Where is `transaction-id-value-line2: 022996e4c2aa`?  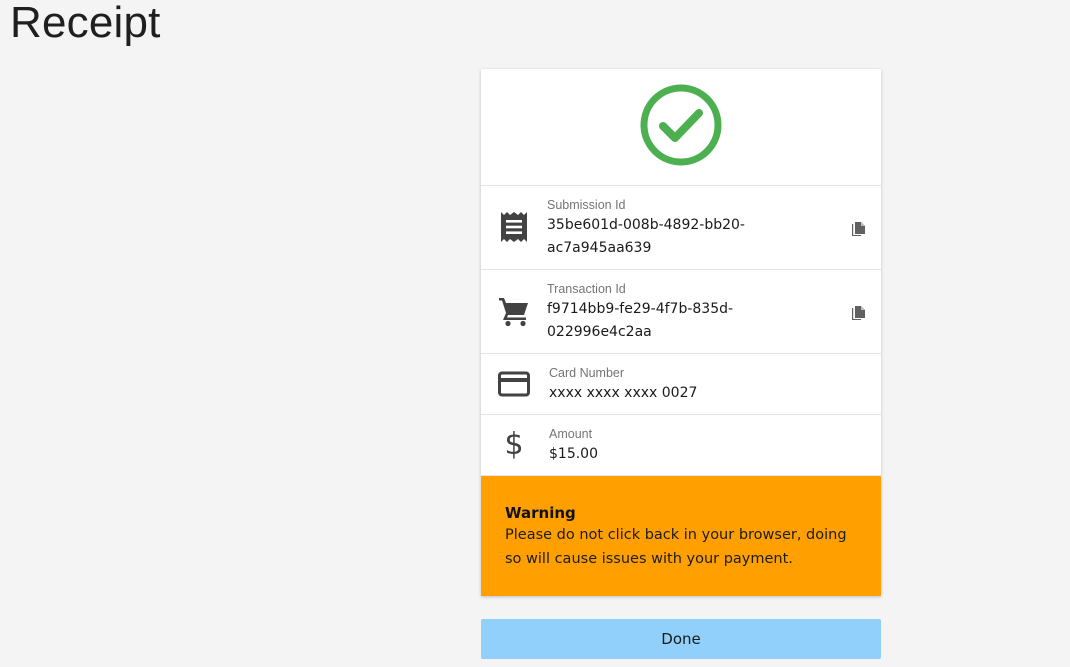 transaction-id-value-line2: 022996e4c2aa is located at coordinates (599, 332).